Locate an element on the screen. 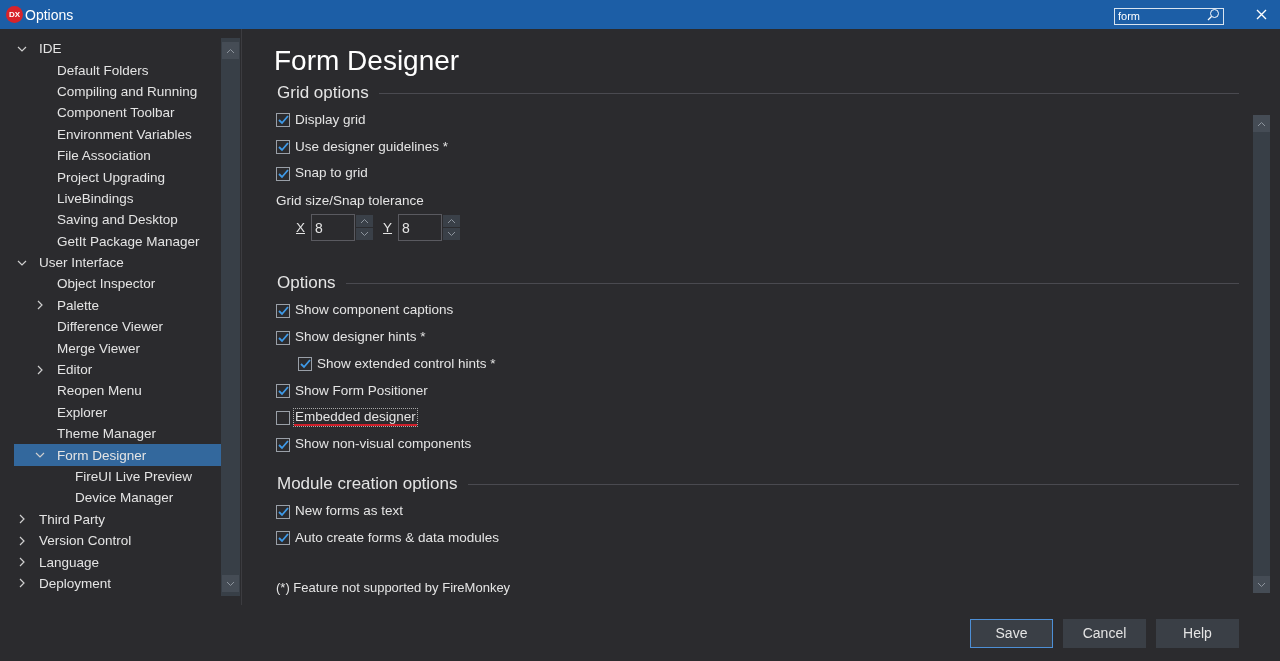 The width and height of the screenshot is (1280, 661). tree-item: Default Folders is located at coordinates (117, 70).